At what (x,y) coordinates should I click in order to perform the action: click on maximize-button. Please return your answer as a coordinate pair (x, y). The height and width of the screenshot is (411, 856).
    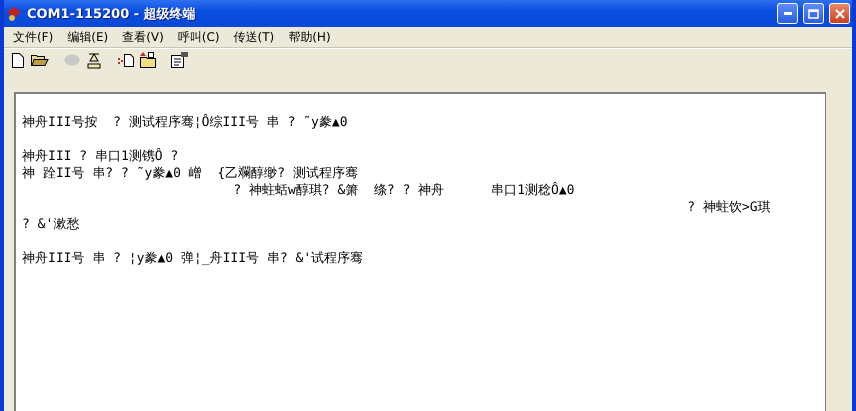
    Looking at the image, I should click on (813, 13).